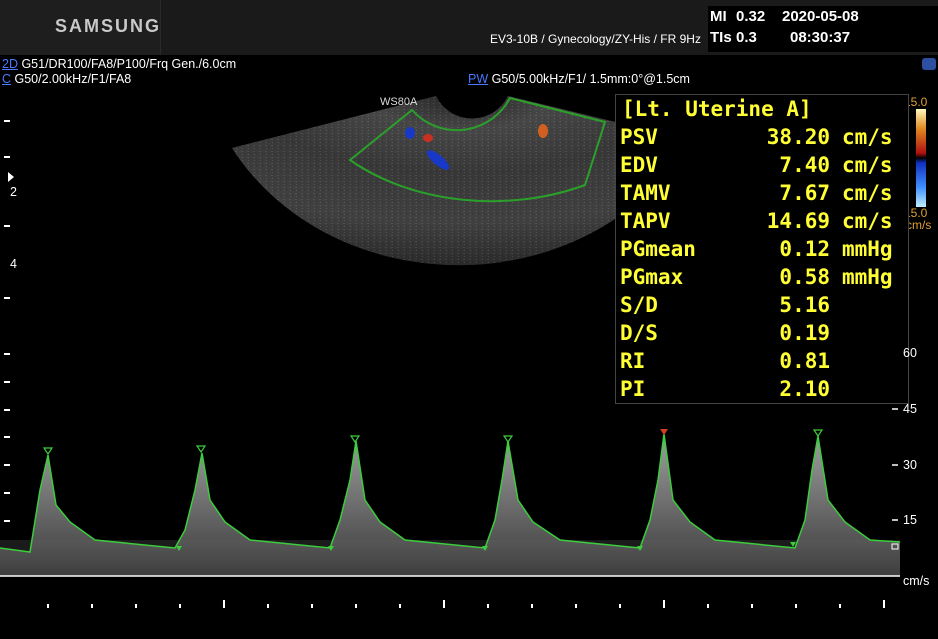  Describe the element at coordinates (804, 361) in the screenshot. I see `measurement-value: 0.81` at that location.